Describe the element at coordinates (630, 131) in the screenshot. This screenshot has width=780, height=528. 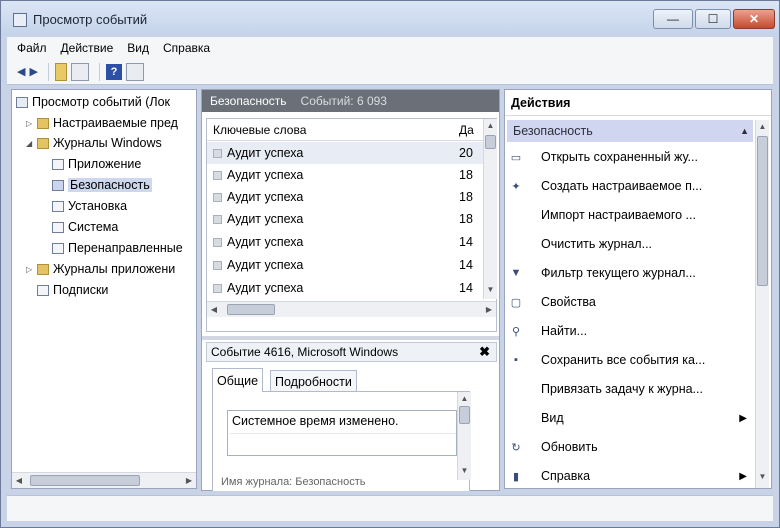
I see `actions-section-security: Безопасность ▲` at that location.